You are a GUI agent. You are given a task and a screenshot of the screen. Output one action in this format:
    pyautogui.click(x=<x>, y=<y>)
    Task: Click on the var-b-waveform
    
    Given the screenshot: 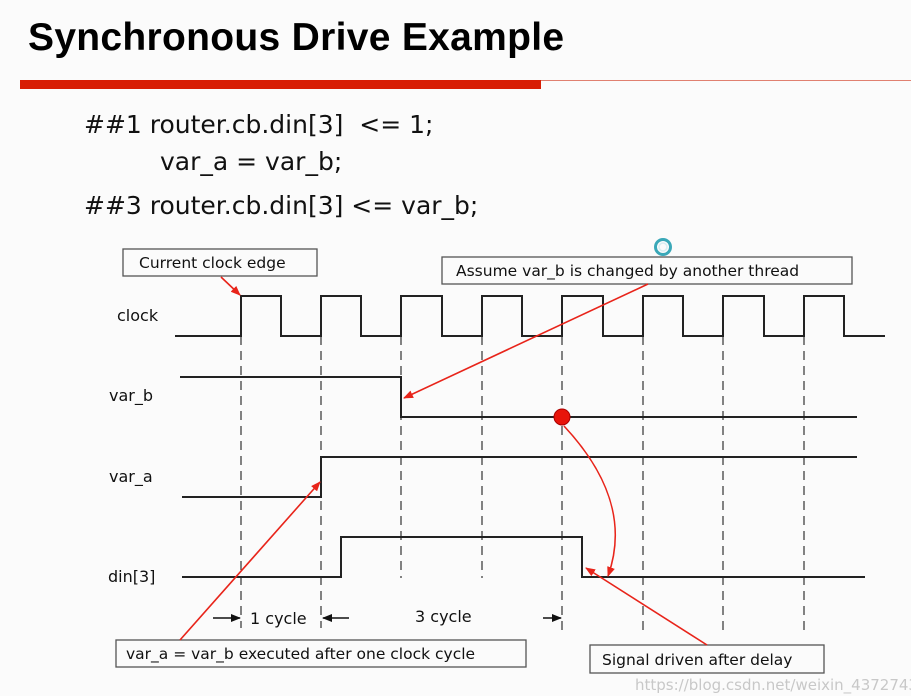 What is the action you would take?
    pyautogui.click(x=518, y=397)
    